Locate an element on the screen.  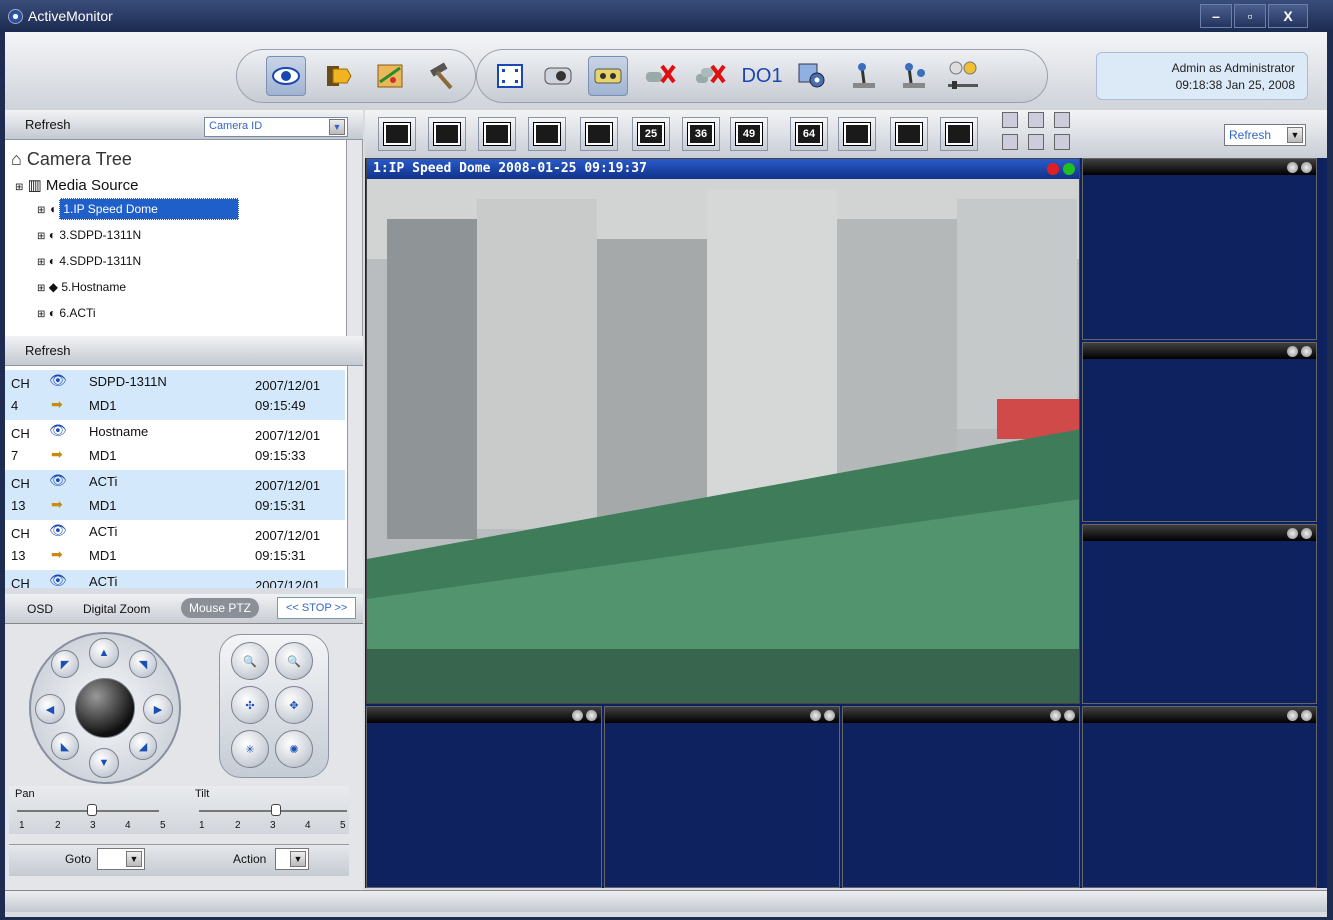
ptz-control-icon is located at coordinates (914, 76).